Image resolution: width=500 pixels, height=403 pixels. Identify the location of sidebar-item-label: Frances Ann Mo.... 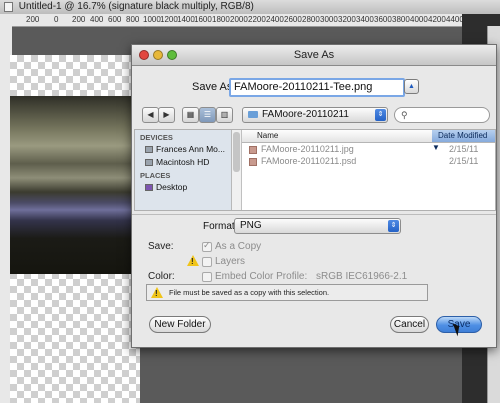
(190, 149).